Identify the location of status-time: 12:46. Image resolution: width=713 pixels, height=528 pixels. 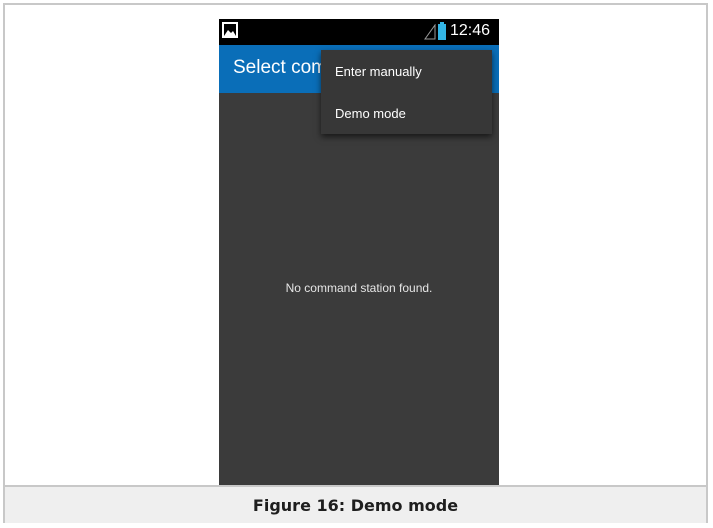
(470, 30).